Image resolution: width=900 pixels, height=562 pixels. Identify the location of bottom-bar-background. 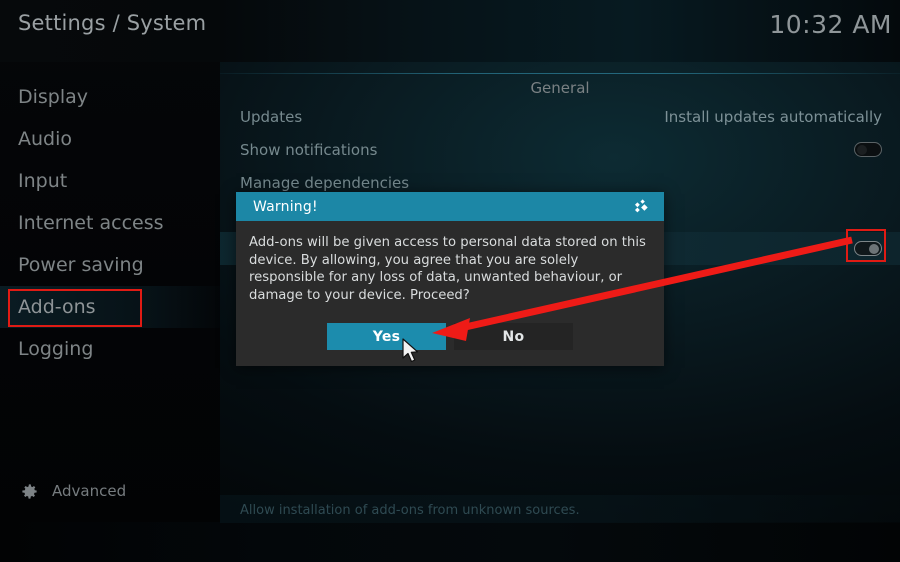
(450, 542).